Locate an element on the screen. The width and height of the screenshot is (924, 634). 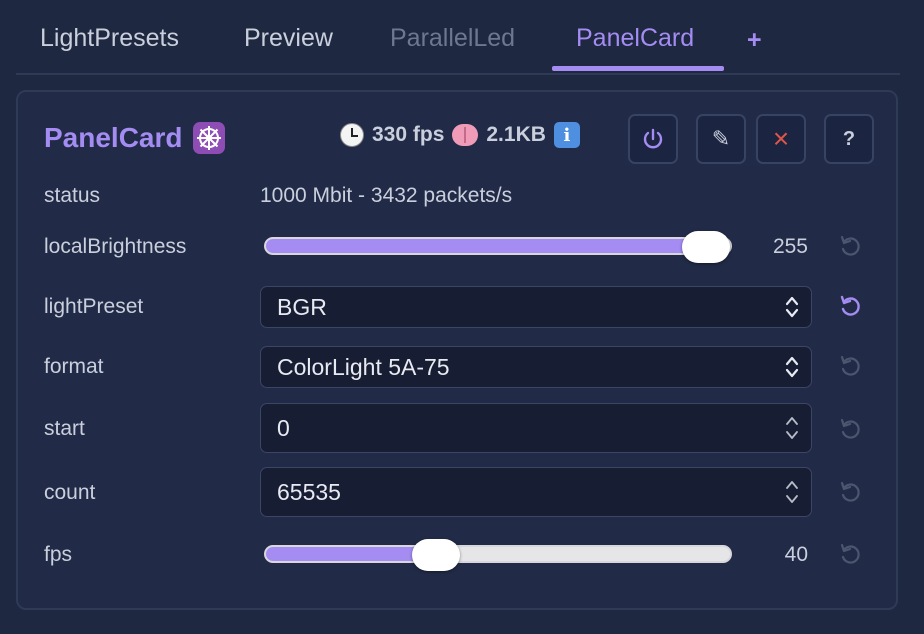
count-input: 65535 is located at coordinates (536, 492).